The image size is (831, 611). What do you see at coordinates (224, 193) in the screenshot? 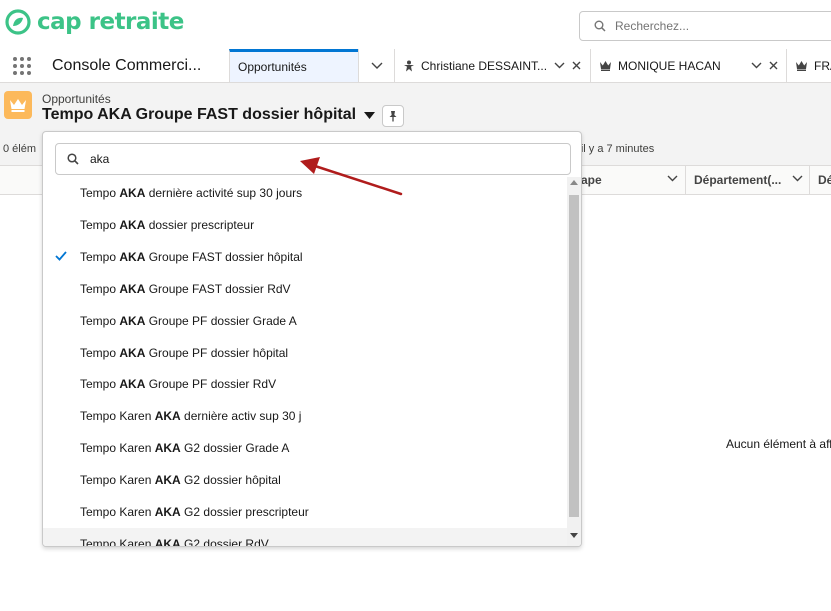
I see `option-text-suffix: dernière activité sup 30 jours` at bounding box center [224, 193].